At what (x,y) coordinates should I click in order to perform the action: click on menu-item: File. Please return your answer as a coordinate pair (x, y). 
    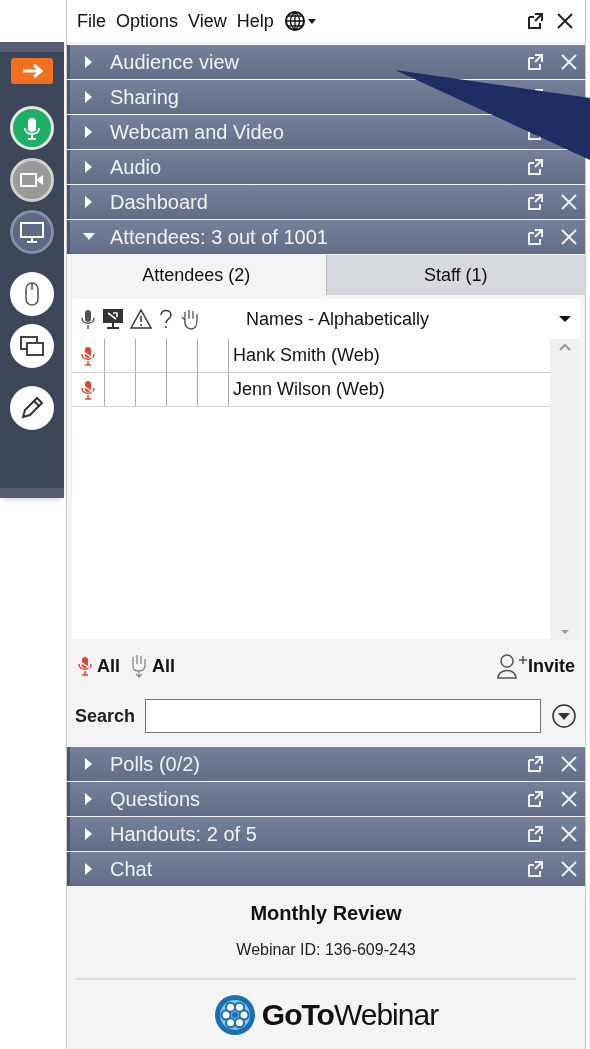
    Looking at the image, I should click on (91, 21).